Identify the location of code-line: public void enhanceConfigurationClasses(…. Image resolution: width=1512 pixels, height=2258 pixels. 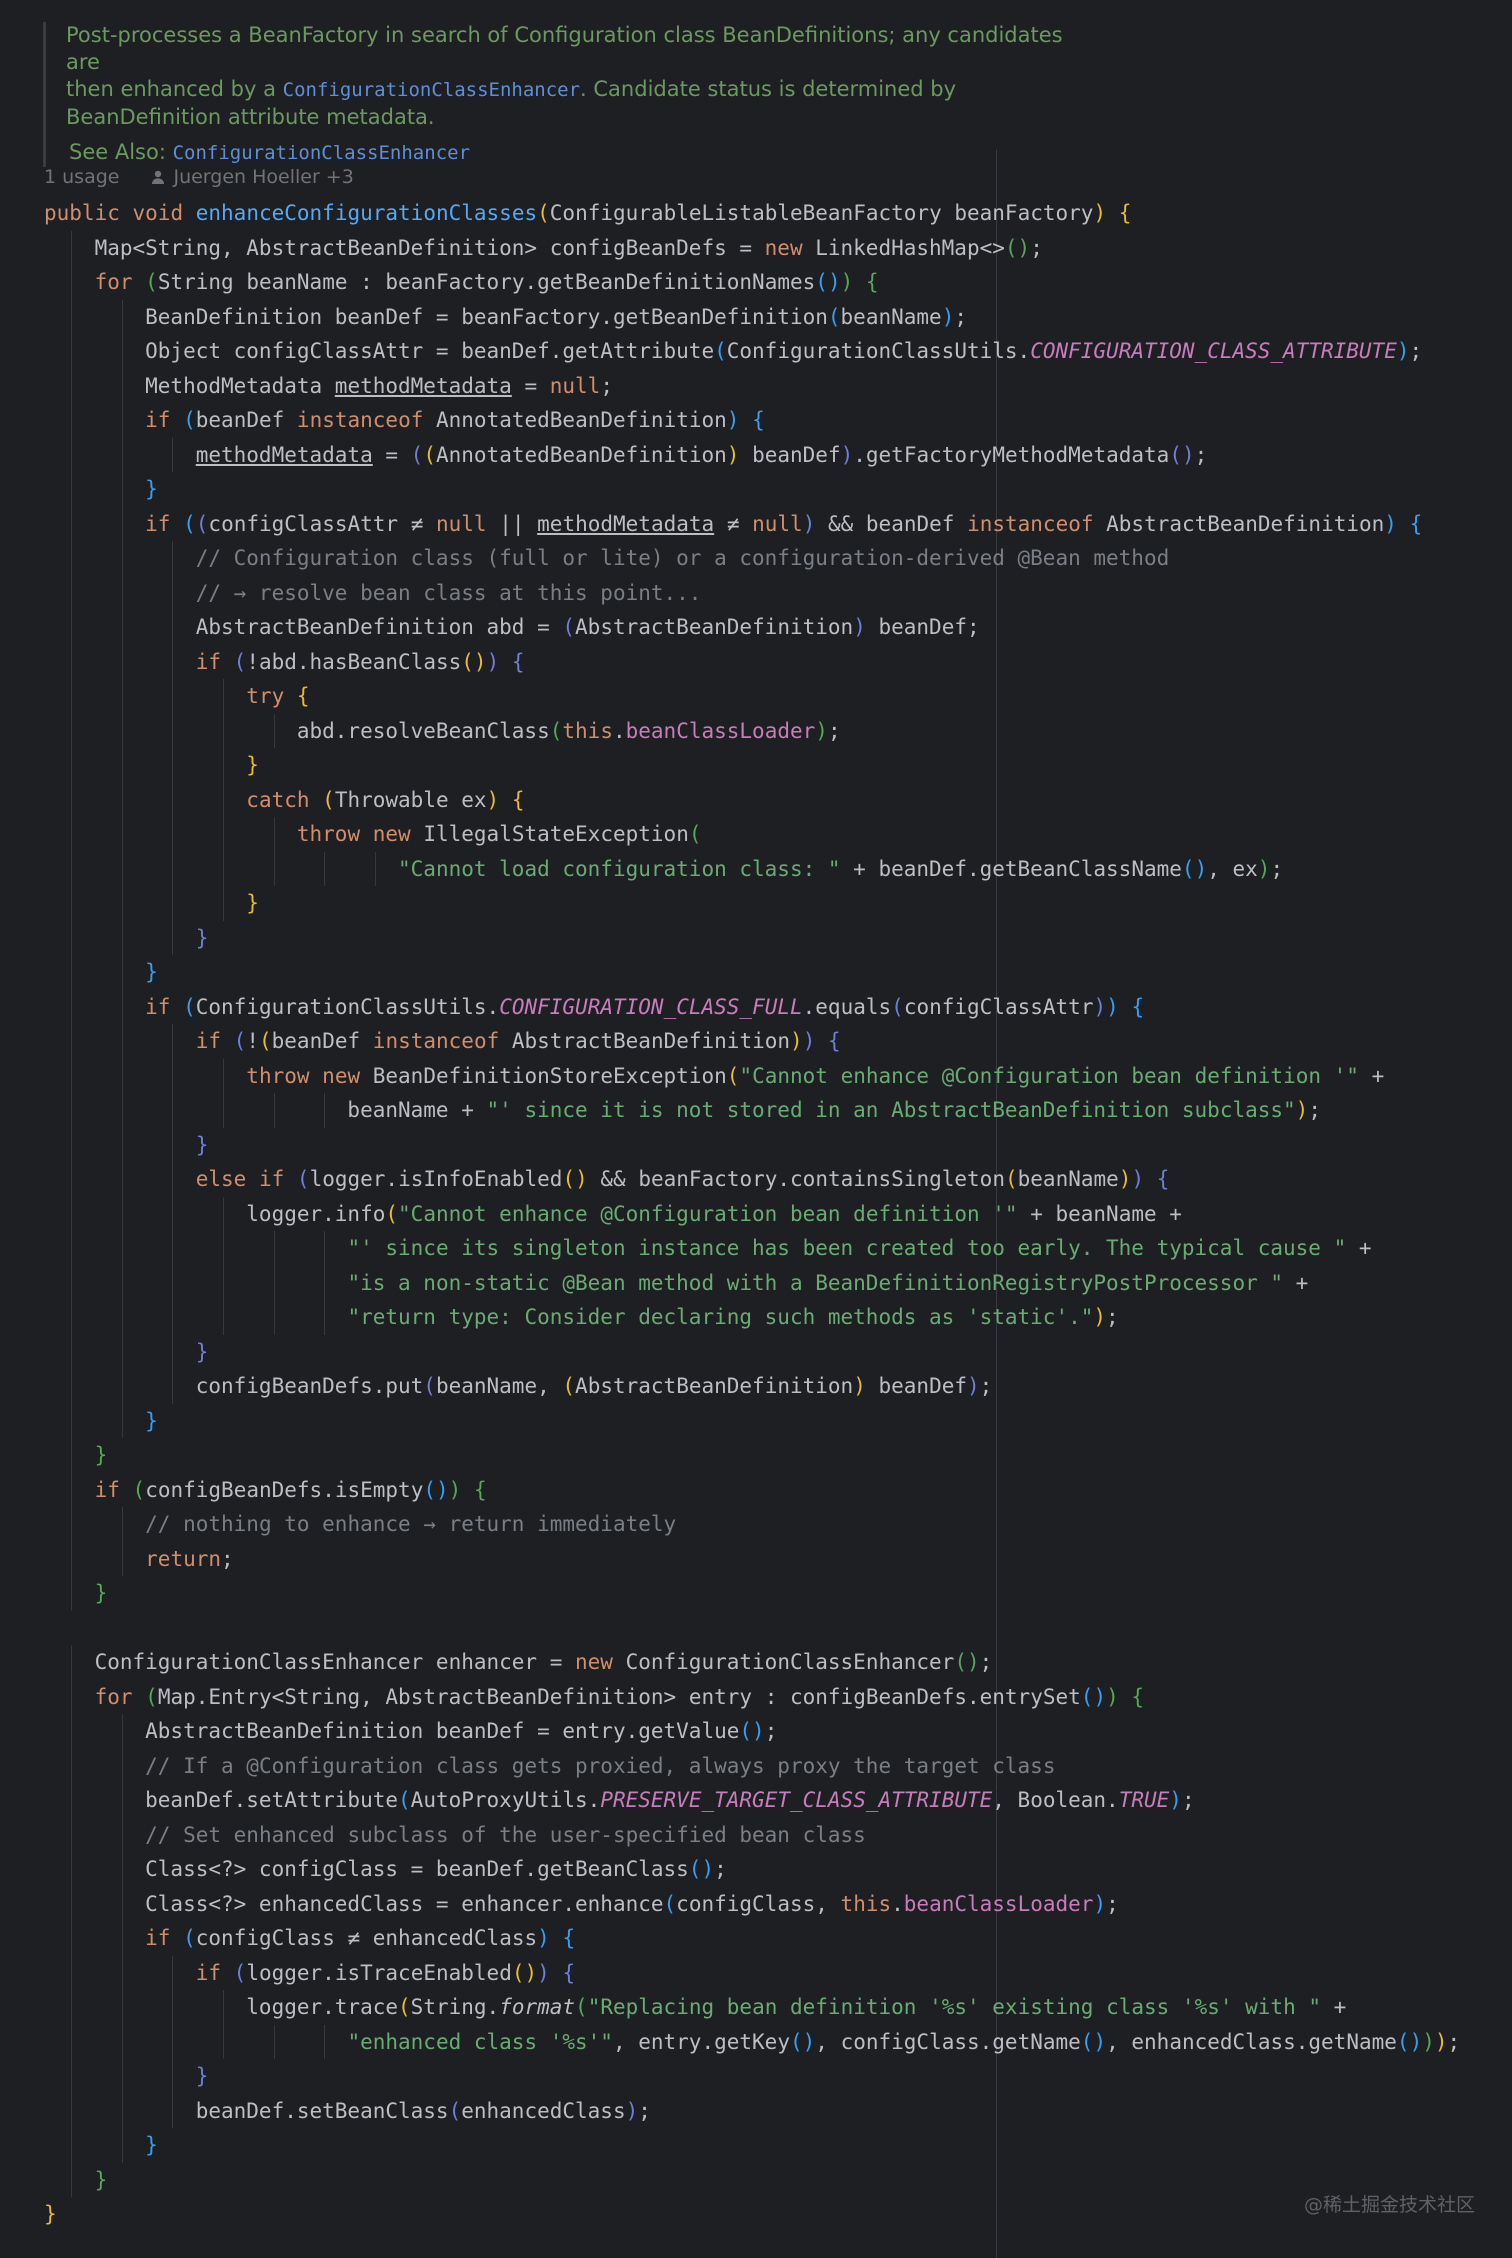
(752, 213).